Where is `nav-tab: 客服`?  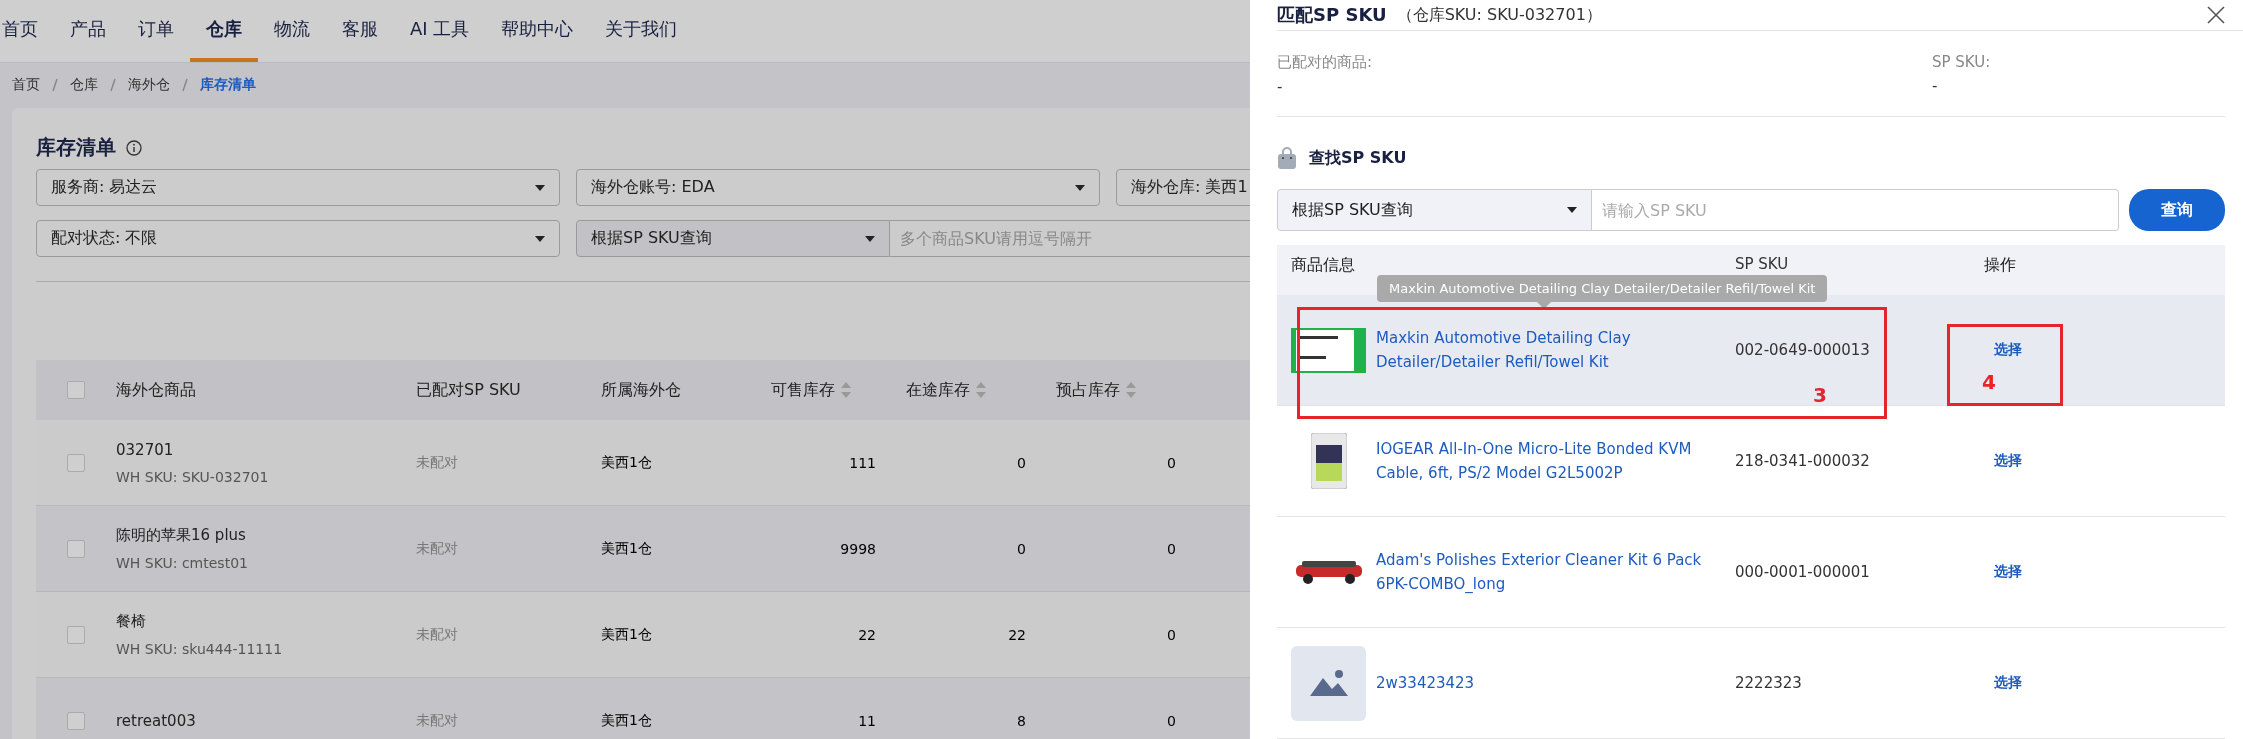 nav-tab: 客服 is located at coordinates (360, 31).